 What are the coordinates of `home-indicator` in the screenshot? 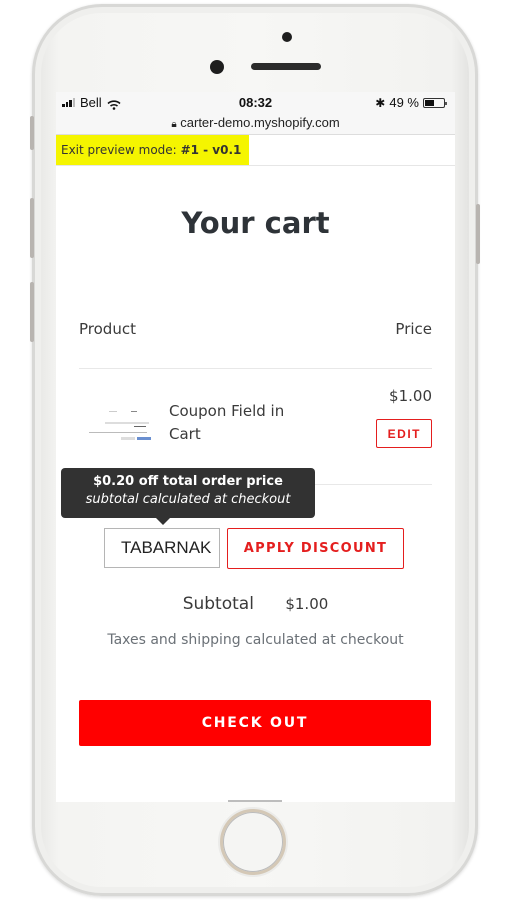 It's located at (255, 801).